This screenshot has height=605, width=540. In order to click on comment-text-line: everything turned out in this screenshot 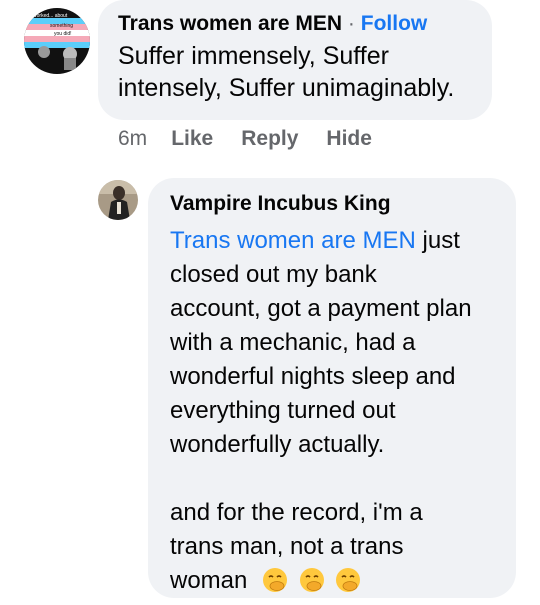, I will do `click(283, 410)`.